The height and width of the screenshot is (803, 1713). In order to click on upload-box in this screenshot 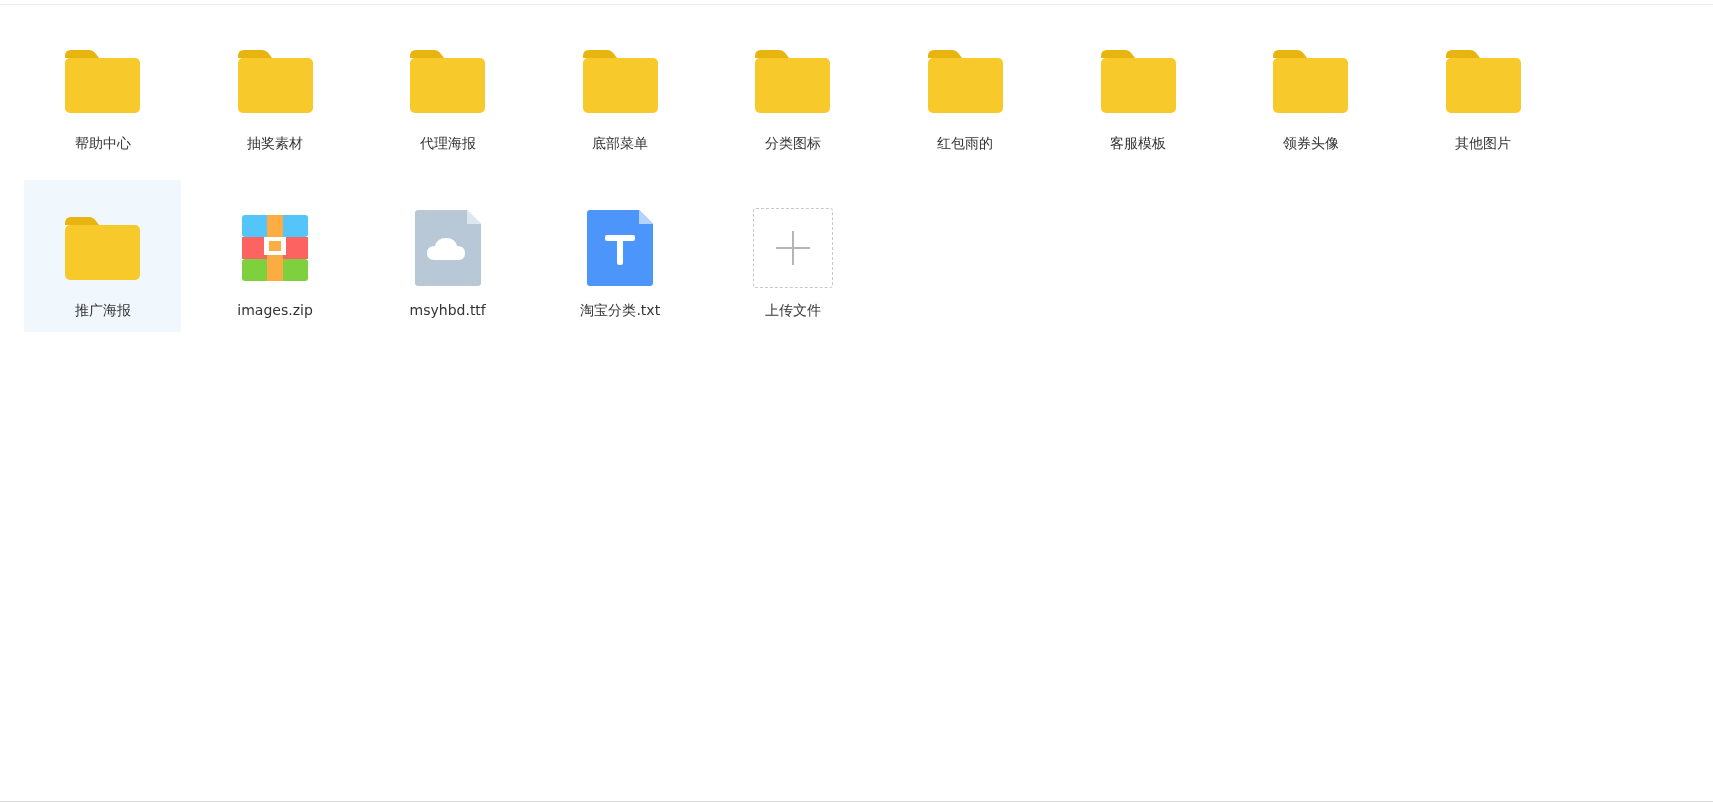, I will do `click(792, 248)`.